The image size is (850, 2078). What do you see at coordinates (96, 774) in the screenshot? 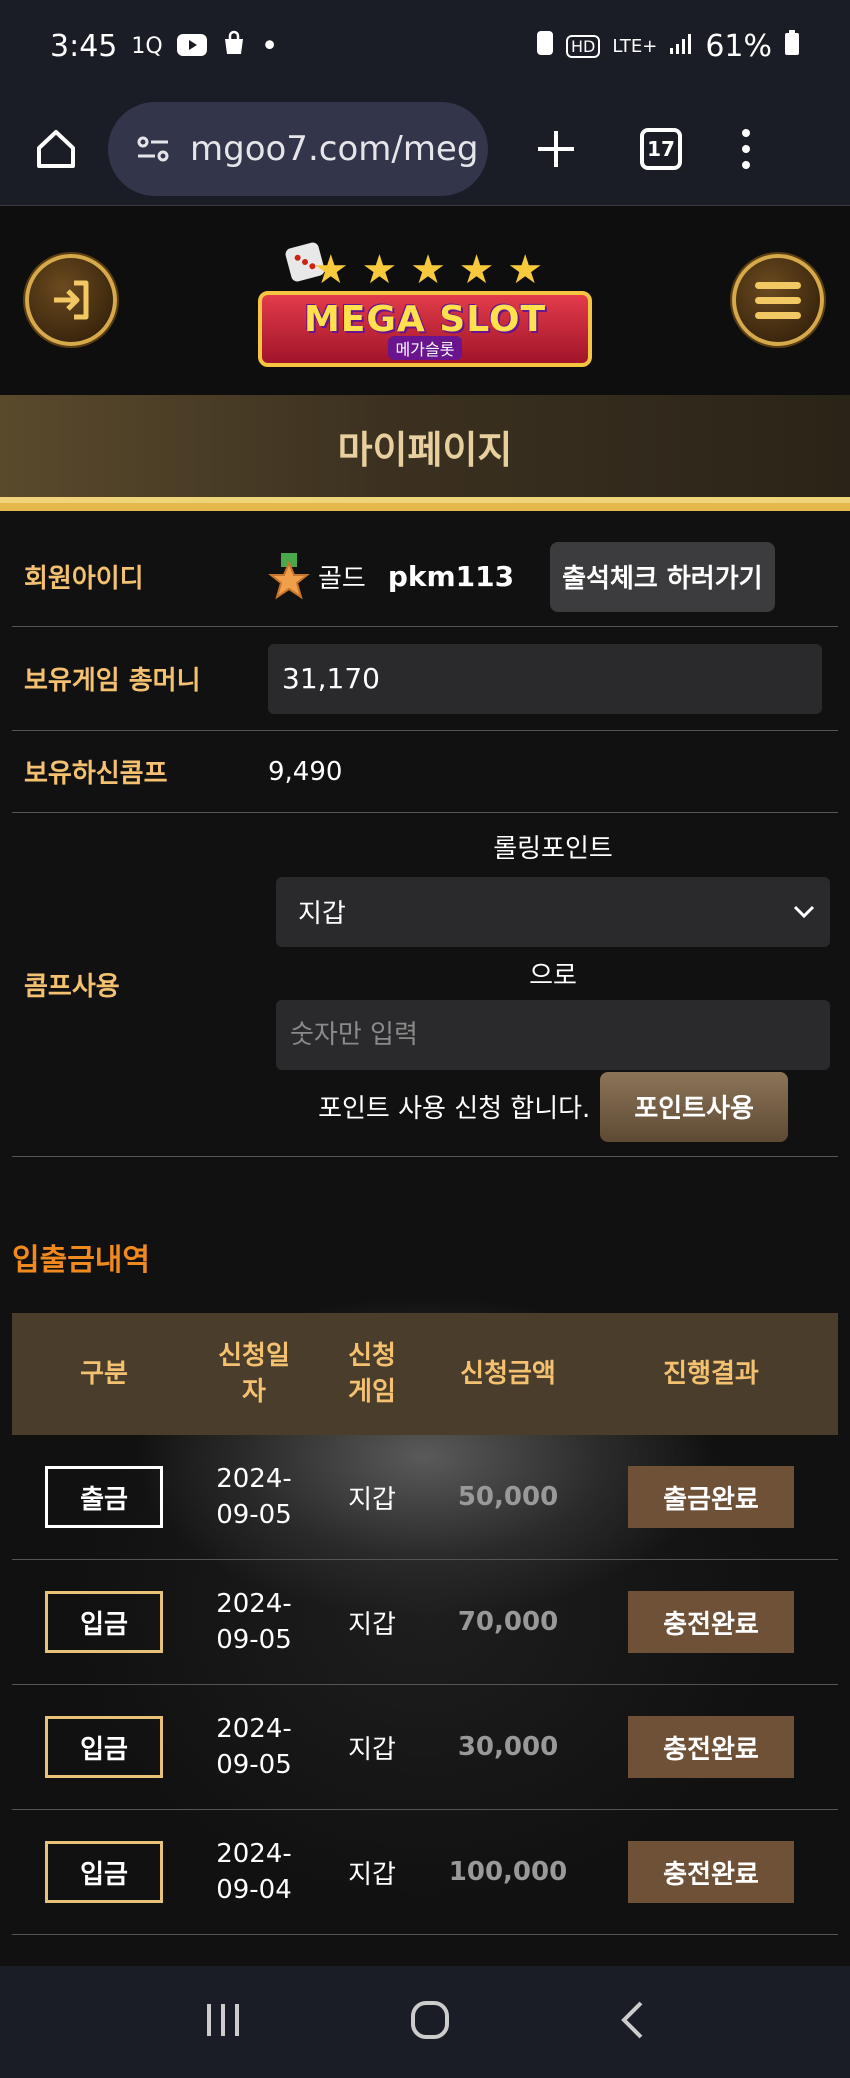
I see `comp-label: 보유하신콤프` at bounding box center [96, 774].